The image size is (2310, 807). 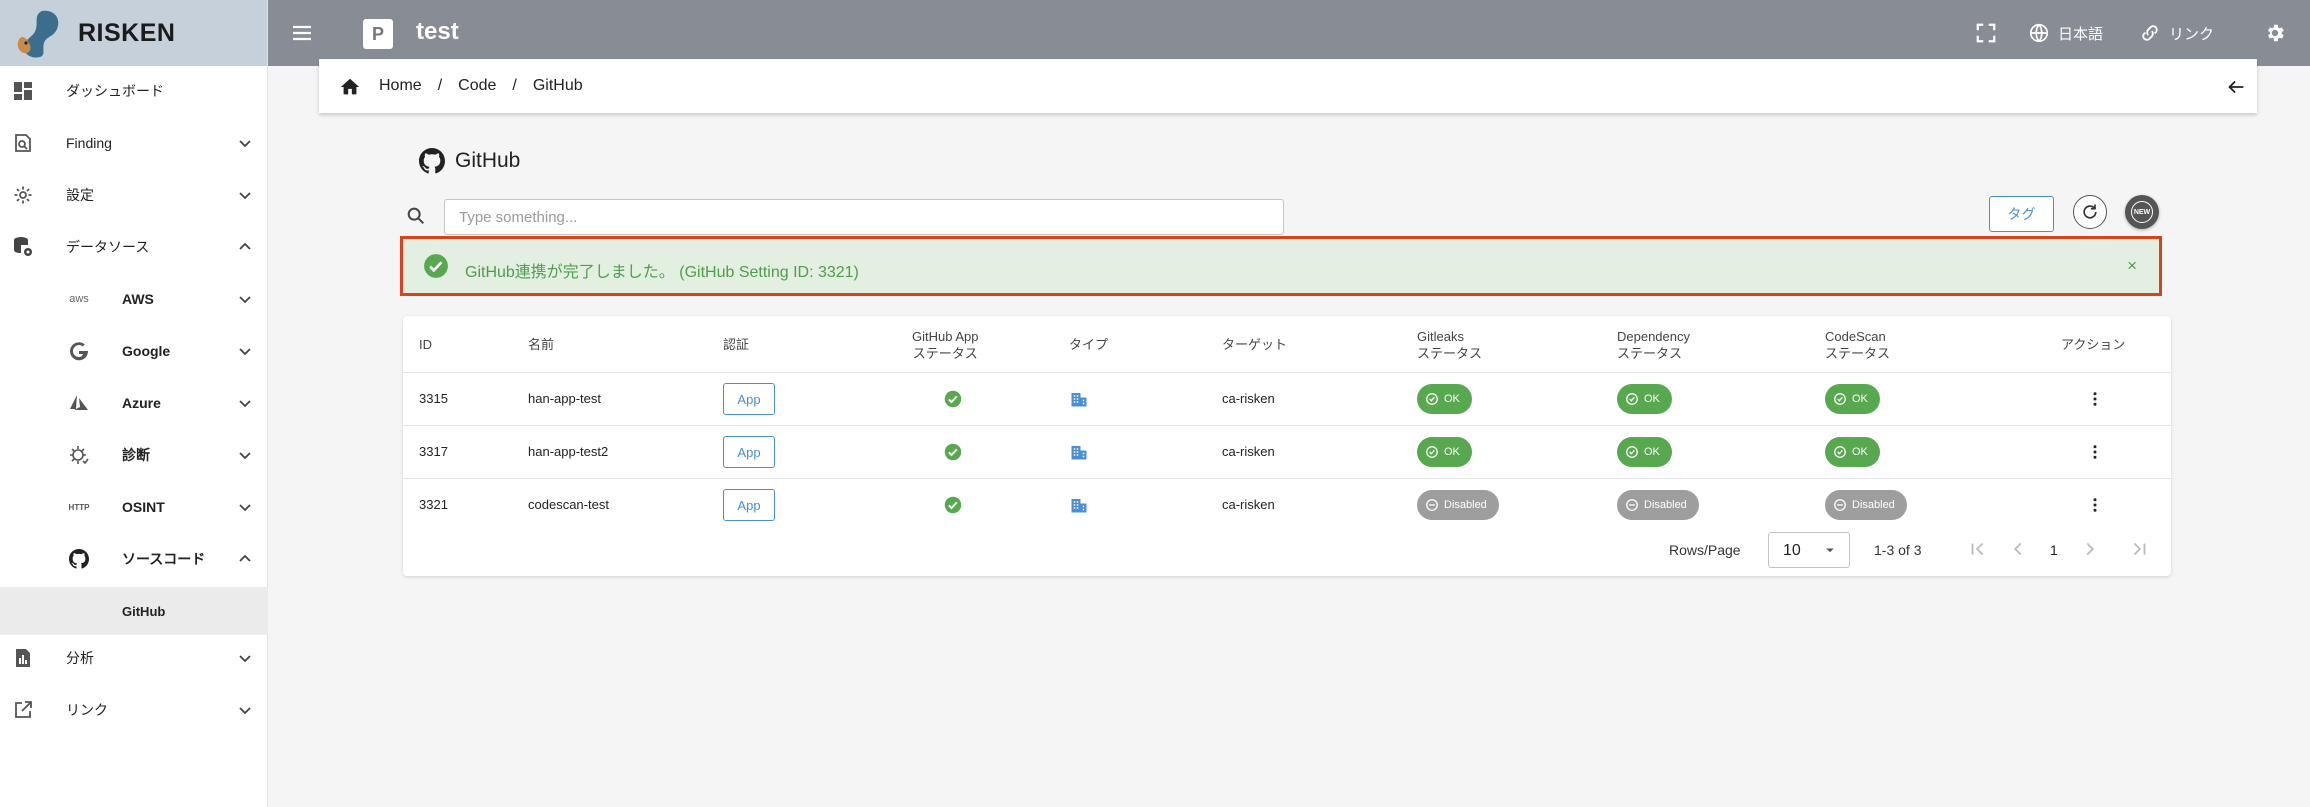 What do you see at coordinates (1248, 451) in the screenshot?
I see `cell-target: ca-risken` at bounding box center [1248, 451].